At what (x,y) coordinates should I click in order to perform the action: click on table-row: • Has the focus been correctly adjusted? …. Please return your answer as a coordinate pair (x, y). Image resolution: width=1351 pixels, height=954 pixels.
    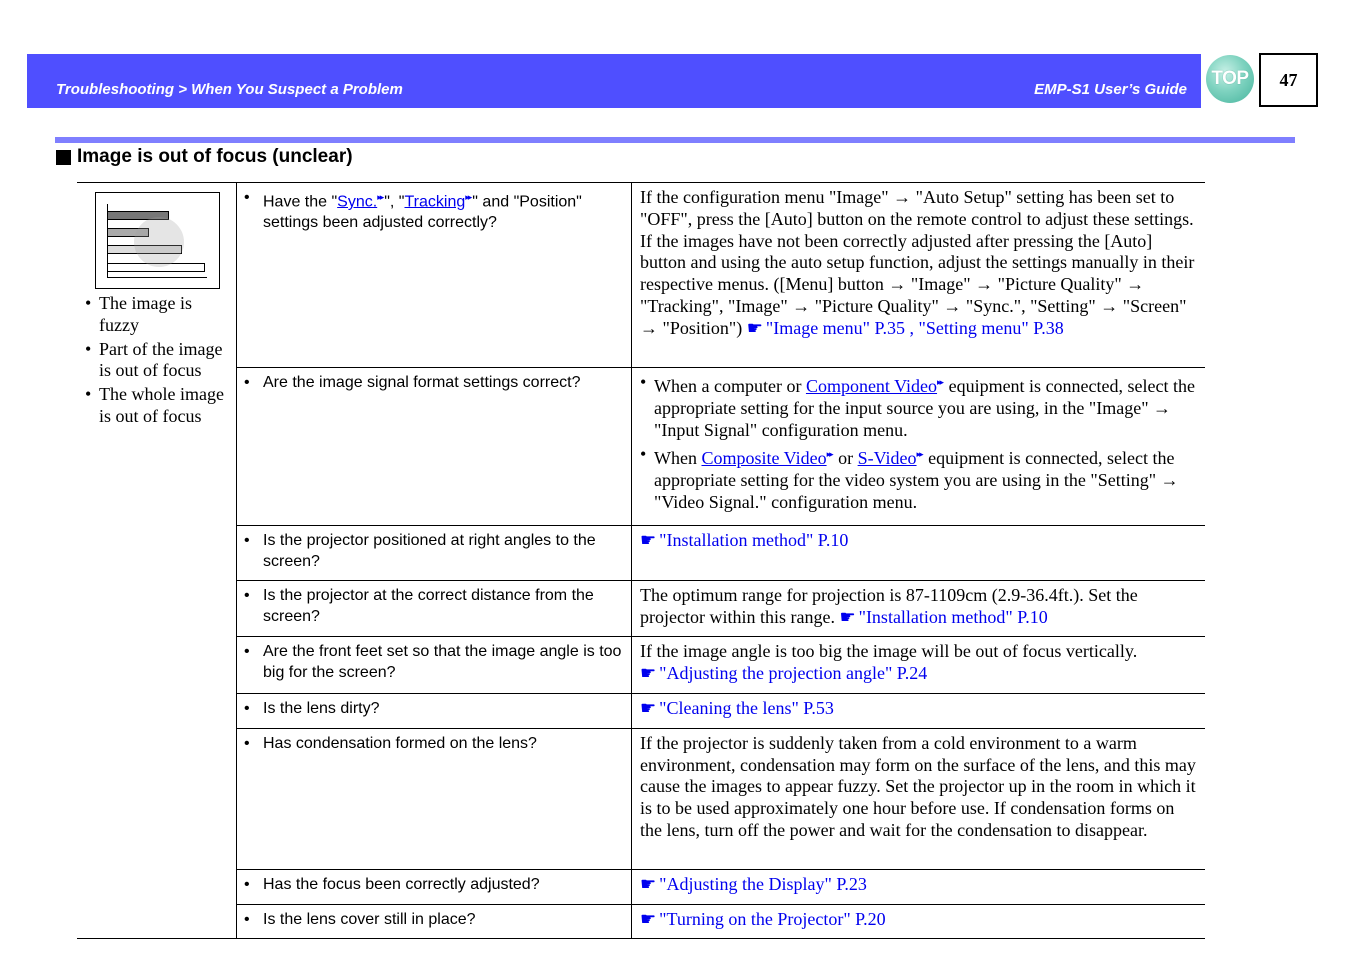
    Looking at the image, I should click on (641, 886).